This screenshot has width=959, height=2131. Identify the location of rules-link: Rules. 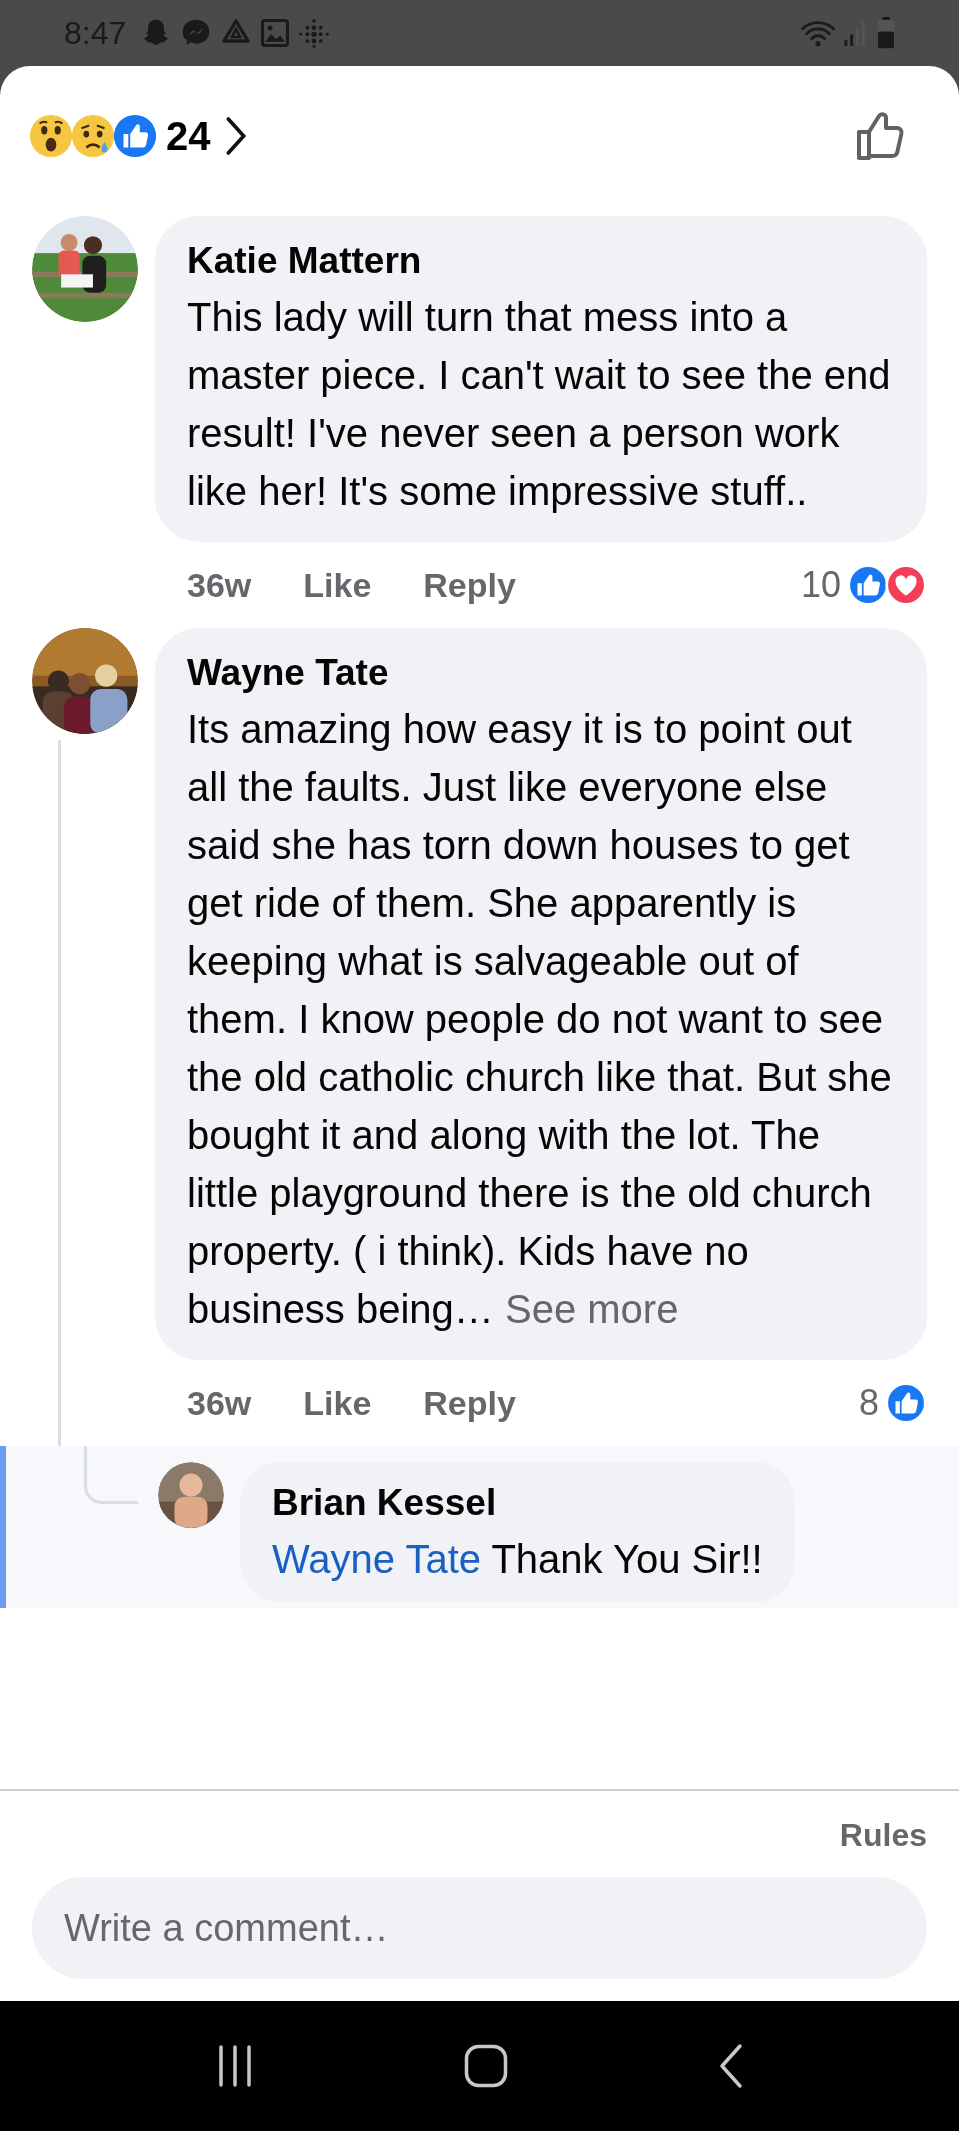
(883, 1835).